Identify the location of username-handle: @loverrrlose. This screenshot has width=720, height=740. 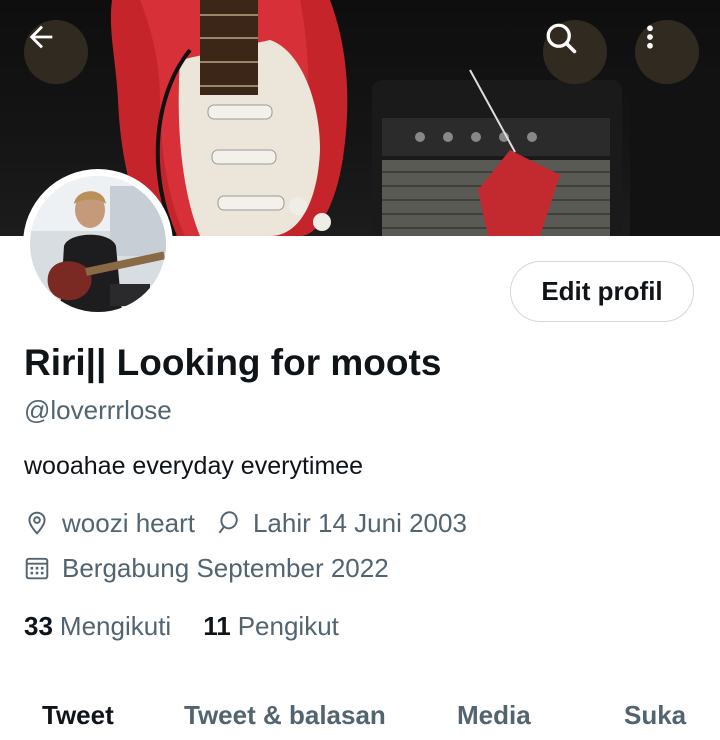
(98, 410).